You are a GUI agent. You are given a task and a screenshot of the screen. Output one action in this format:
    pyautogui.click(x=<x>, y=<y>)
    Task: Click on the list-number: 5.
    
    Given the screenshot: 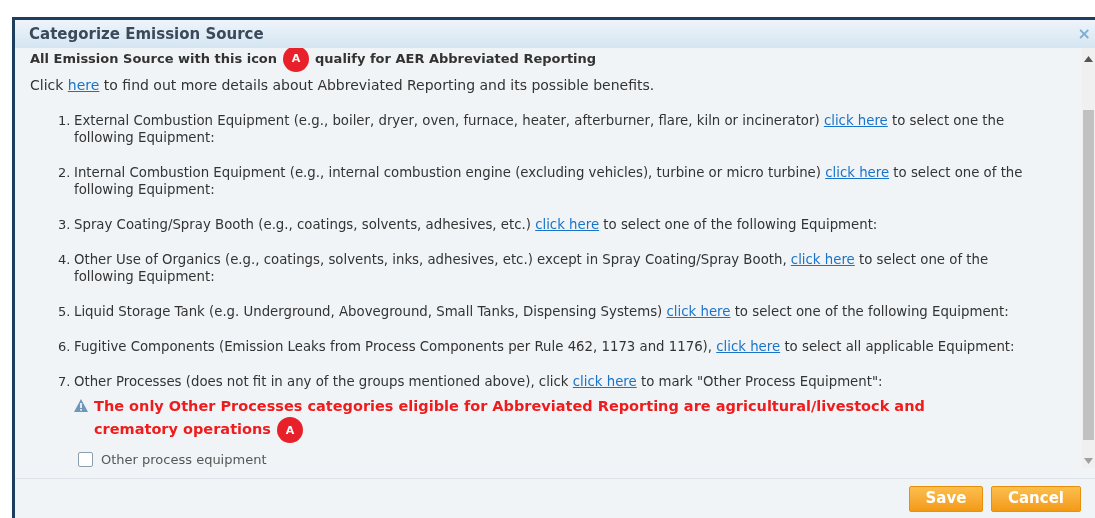 What is the action you would take?
    pyautogui.click(x=65, y=311)
    